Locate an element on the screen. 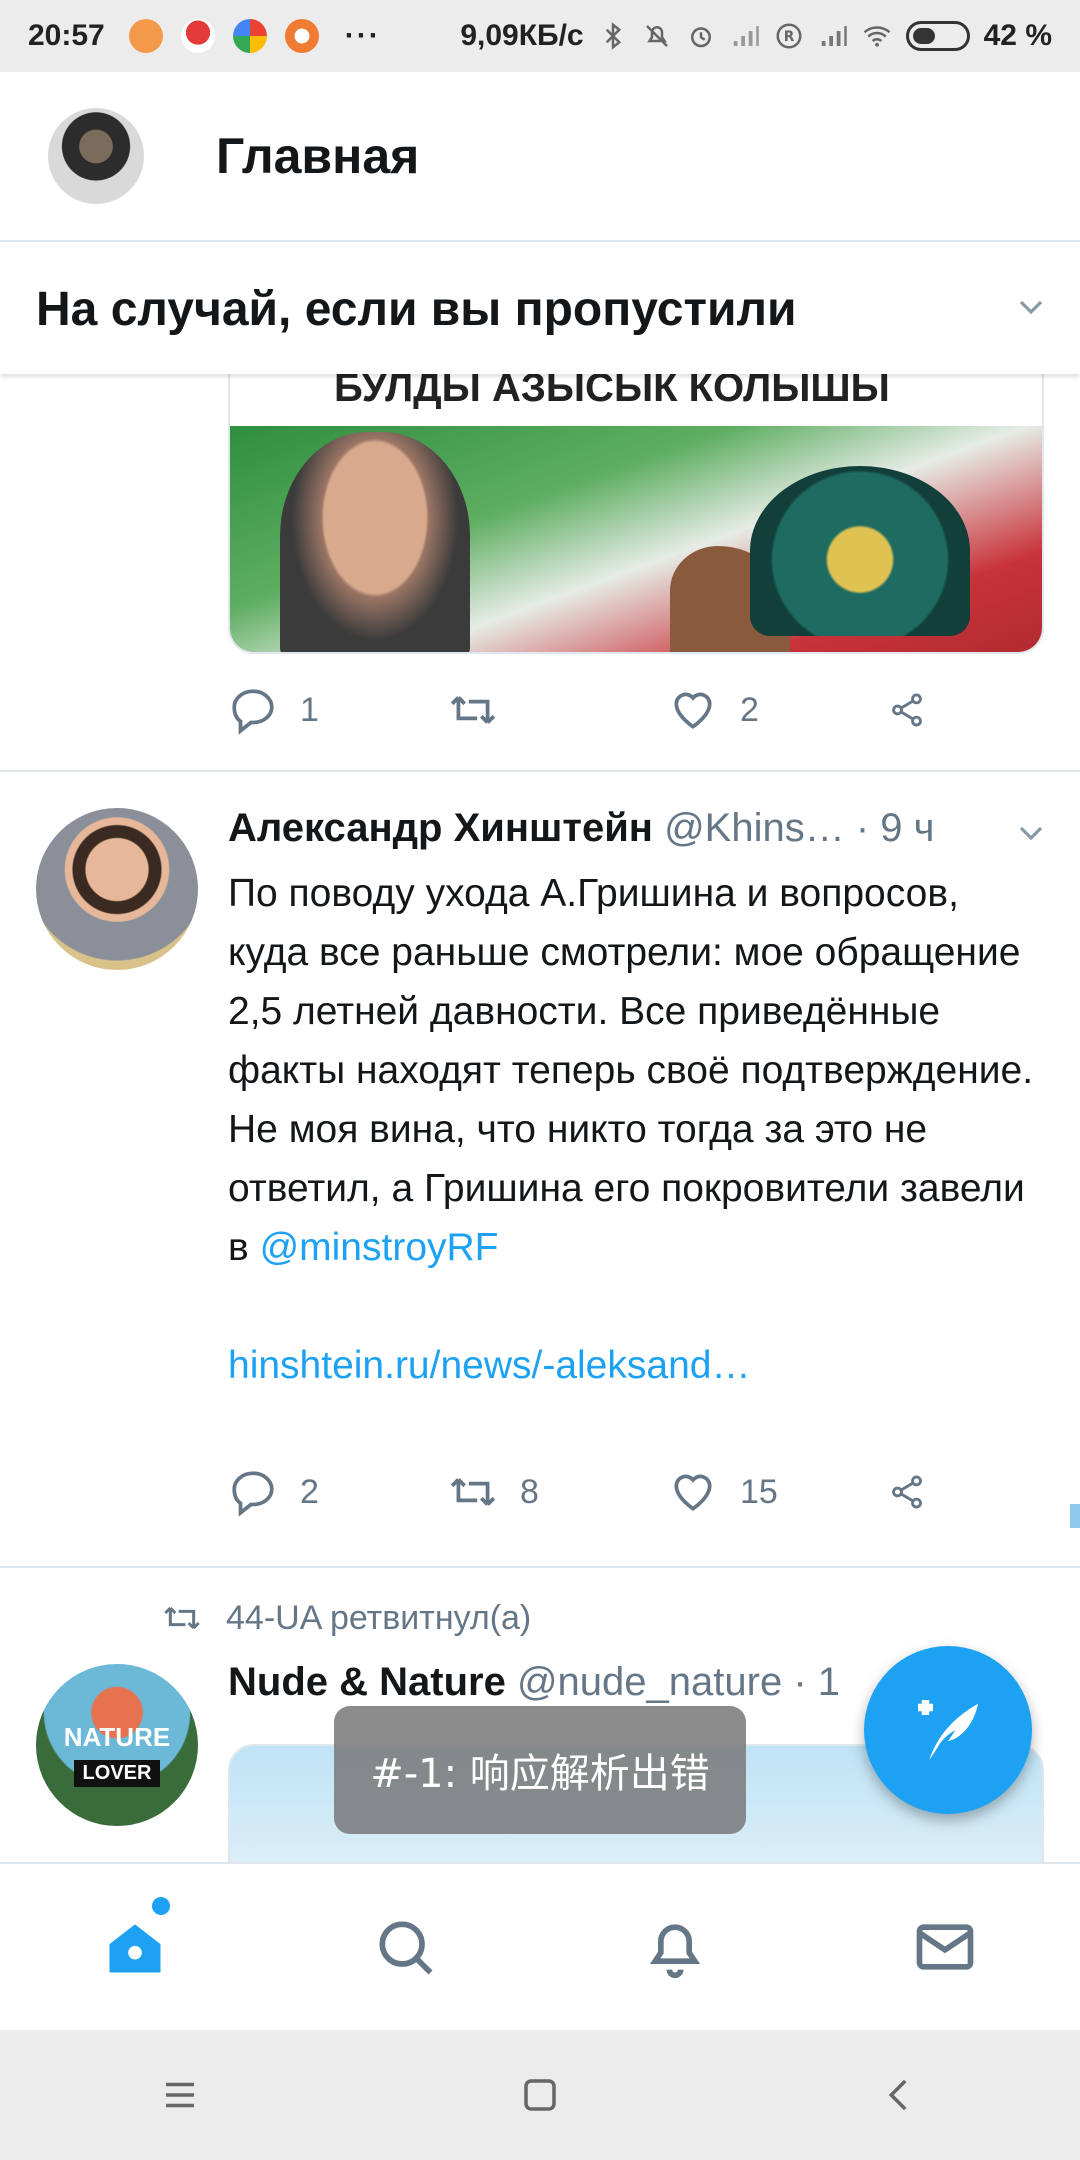 This screenshot has height=2160, width=1080. tab-messages is located at coordinates (945, 1947).